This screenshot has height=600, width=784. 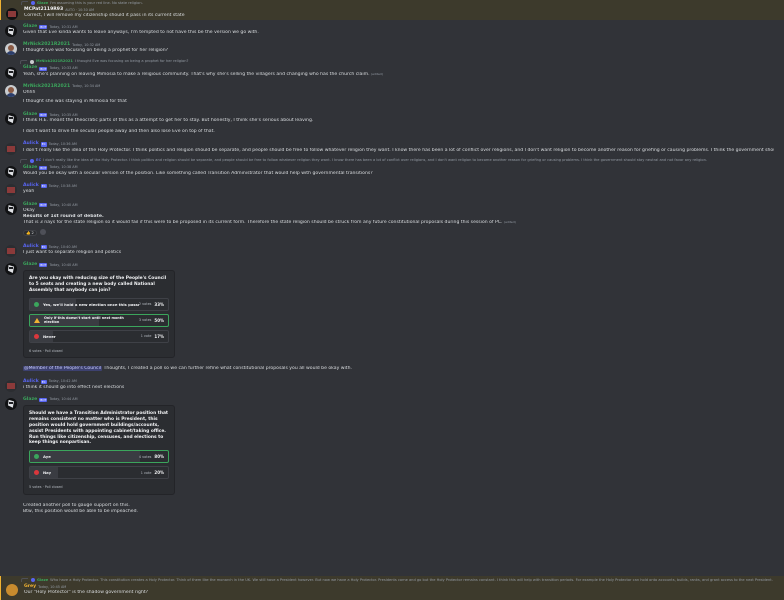 What do you see at coordinates (36, 336) in the screenshot?
I see `cross-icon` at bounding box center [36, 336].